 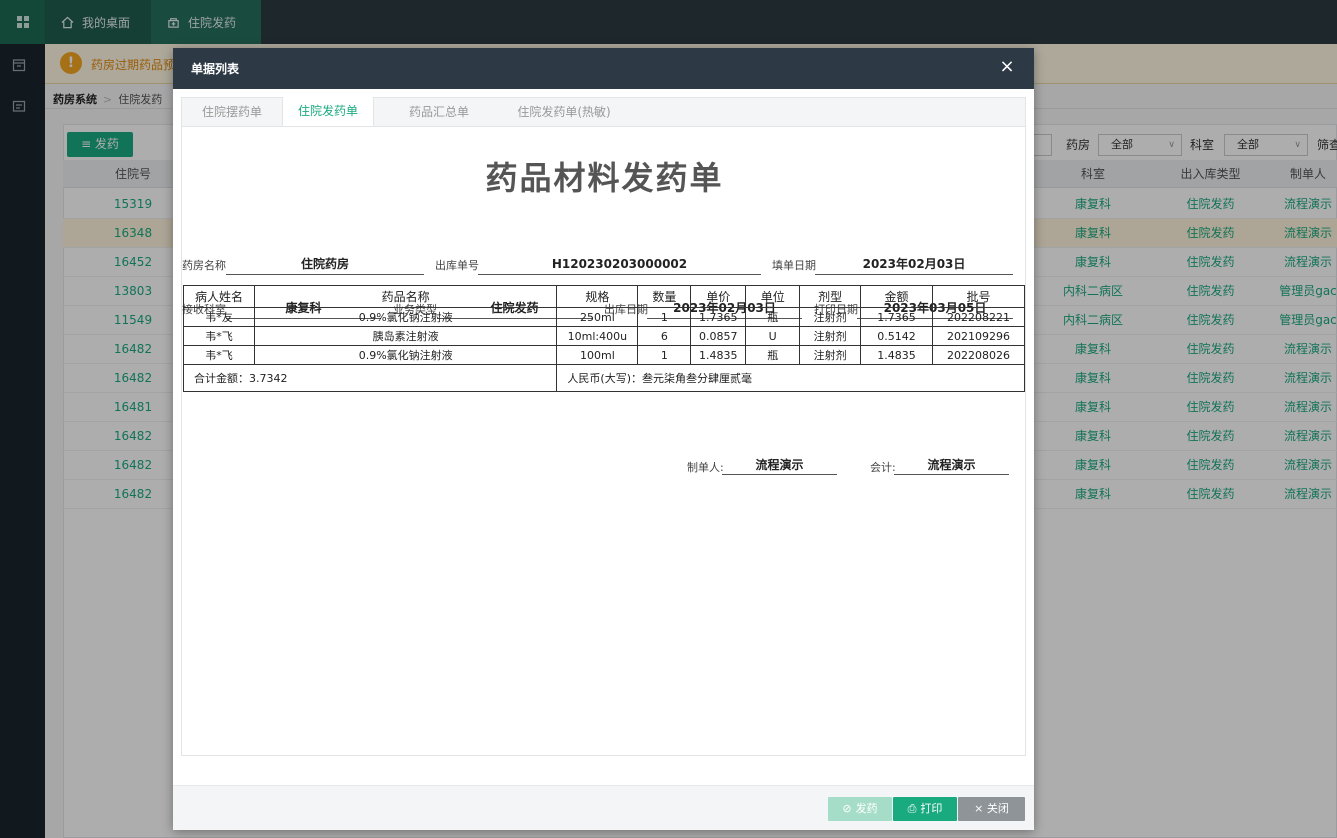 What do you see at coordinates (597, 296) in the screenshot?
I see `column-header: 规格` at bounding box center [597, 296].